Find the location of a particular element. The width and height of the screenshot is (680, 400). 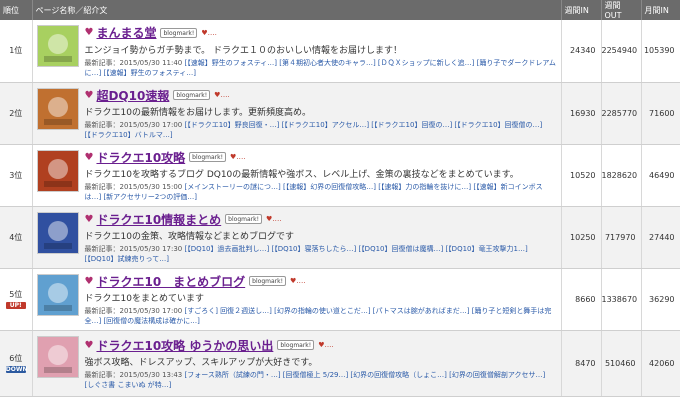

rank-value: 4位 is located at coordinates (16, 237).